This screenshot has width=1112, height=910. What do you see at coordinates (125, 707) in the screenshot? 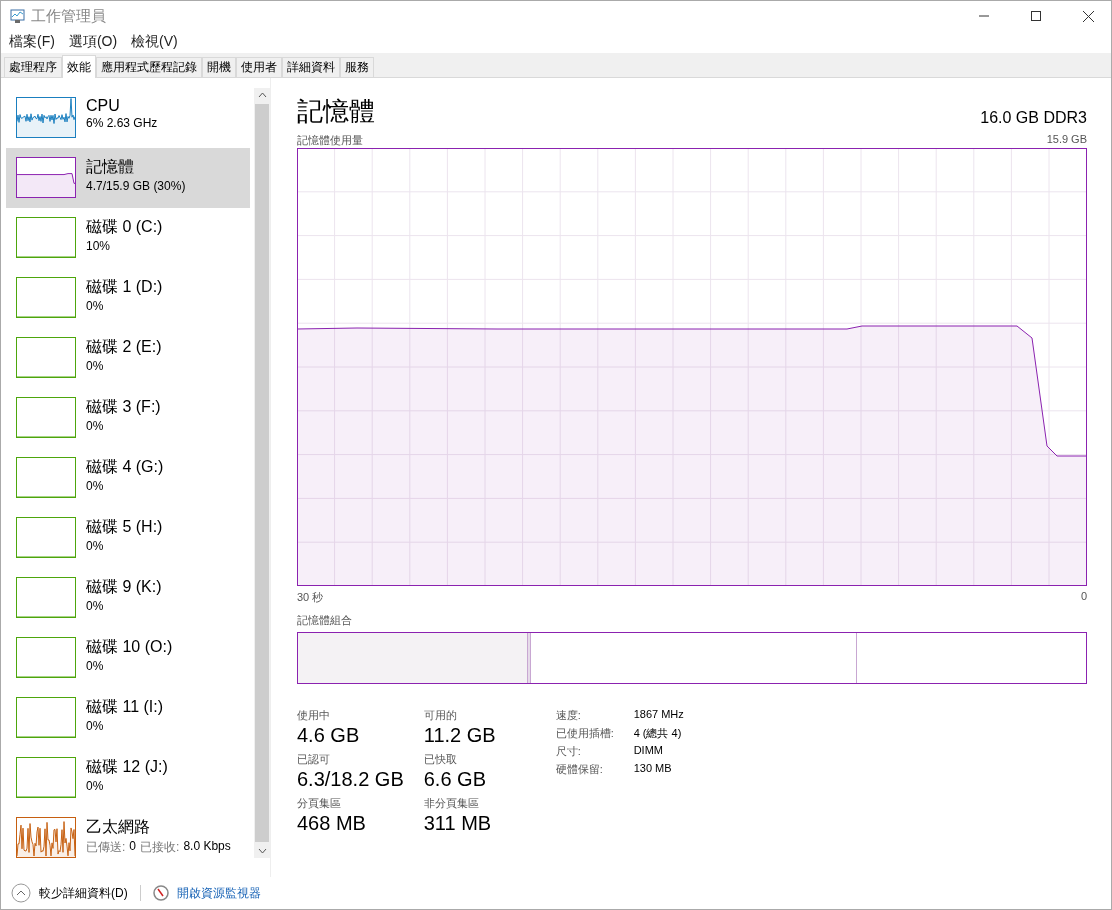
I see `device-name: 磁碟 11 (I:)` at bounding box center [125, 707].